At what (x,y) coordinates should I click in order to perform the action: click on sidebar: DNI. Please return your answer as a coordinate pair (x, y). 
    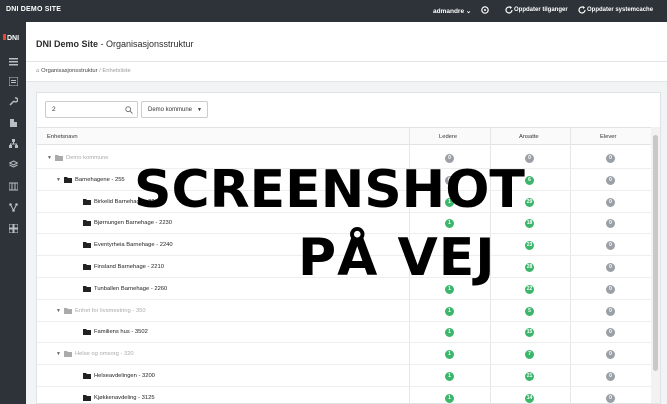
    Looking at the image, I should click on (13, 213).